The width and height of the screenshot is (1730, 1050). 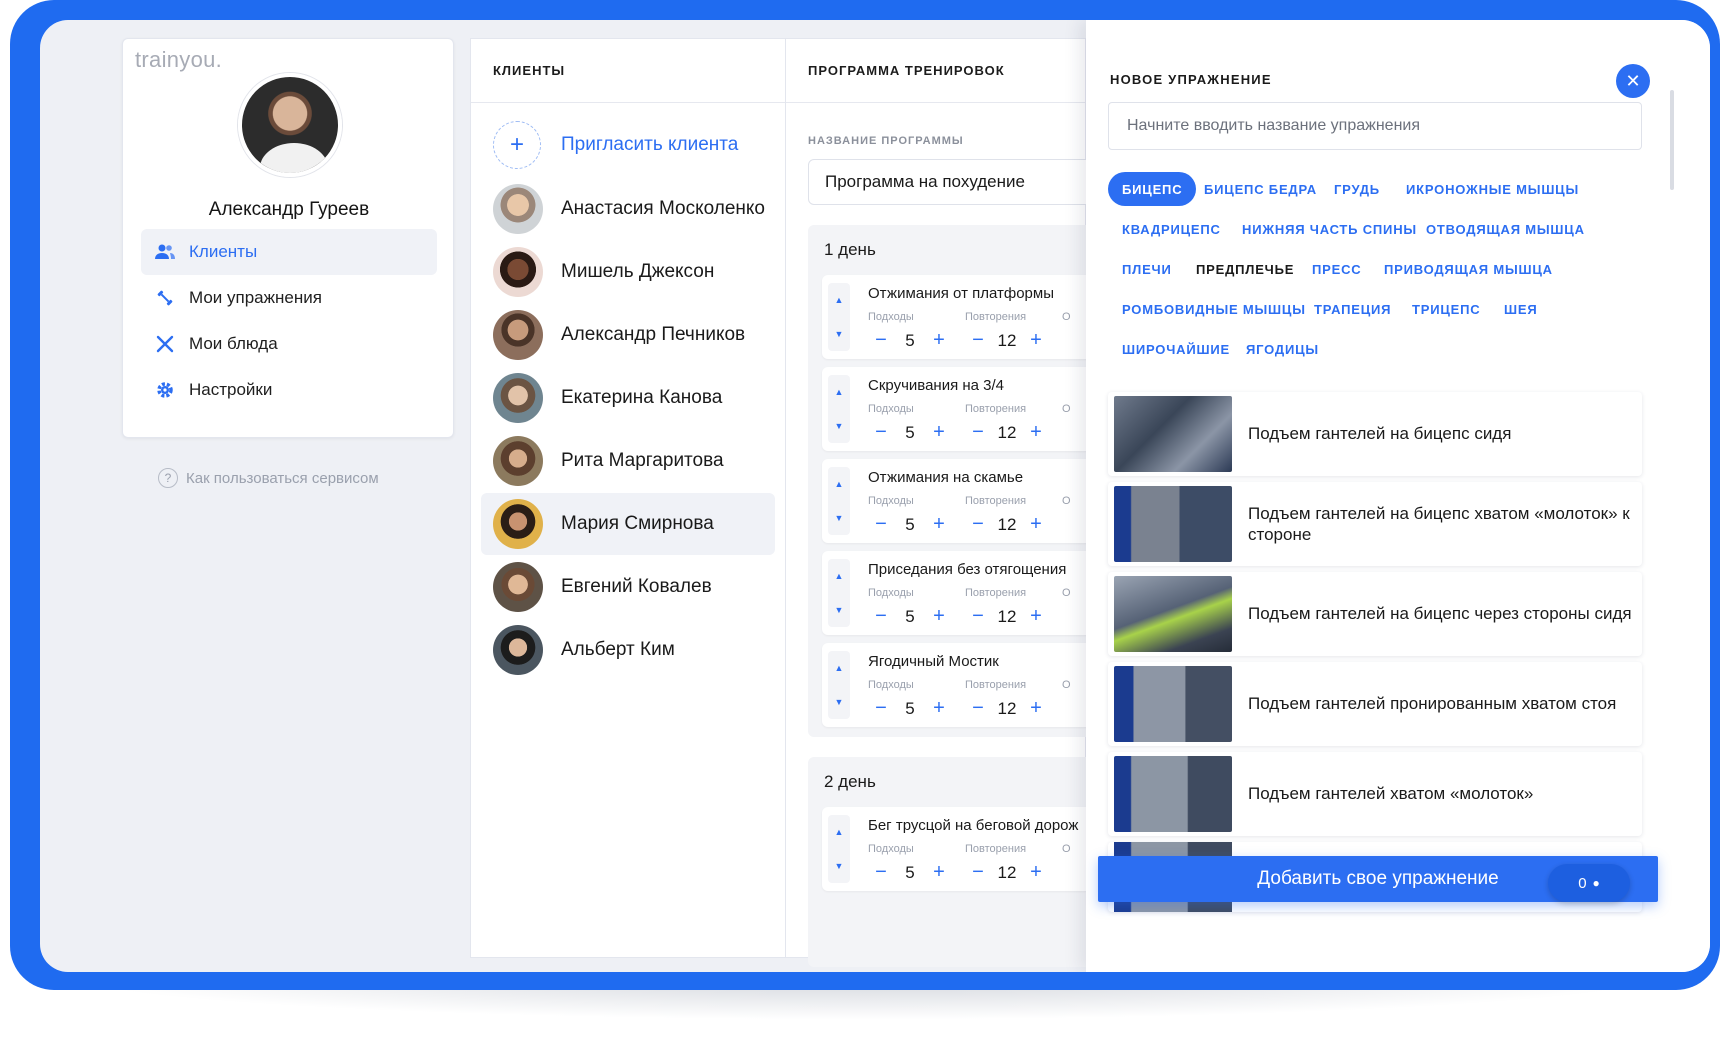 What do you see at coordinates (223, 251) in the screenshot?
I see `sidebar-item-label: Клиенты` at bounding box center [223, 251].